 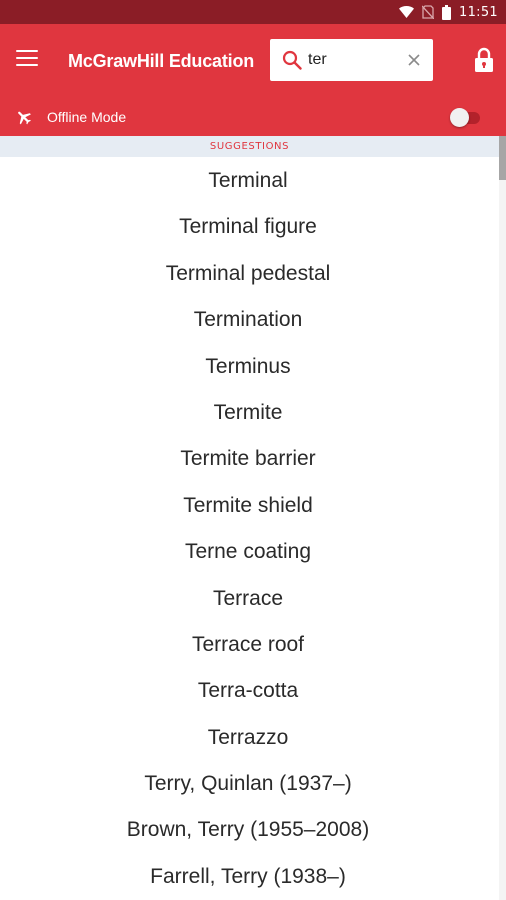 I want to click on suggestion-item: Termite shield, so click(x=248, y=506).